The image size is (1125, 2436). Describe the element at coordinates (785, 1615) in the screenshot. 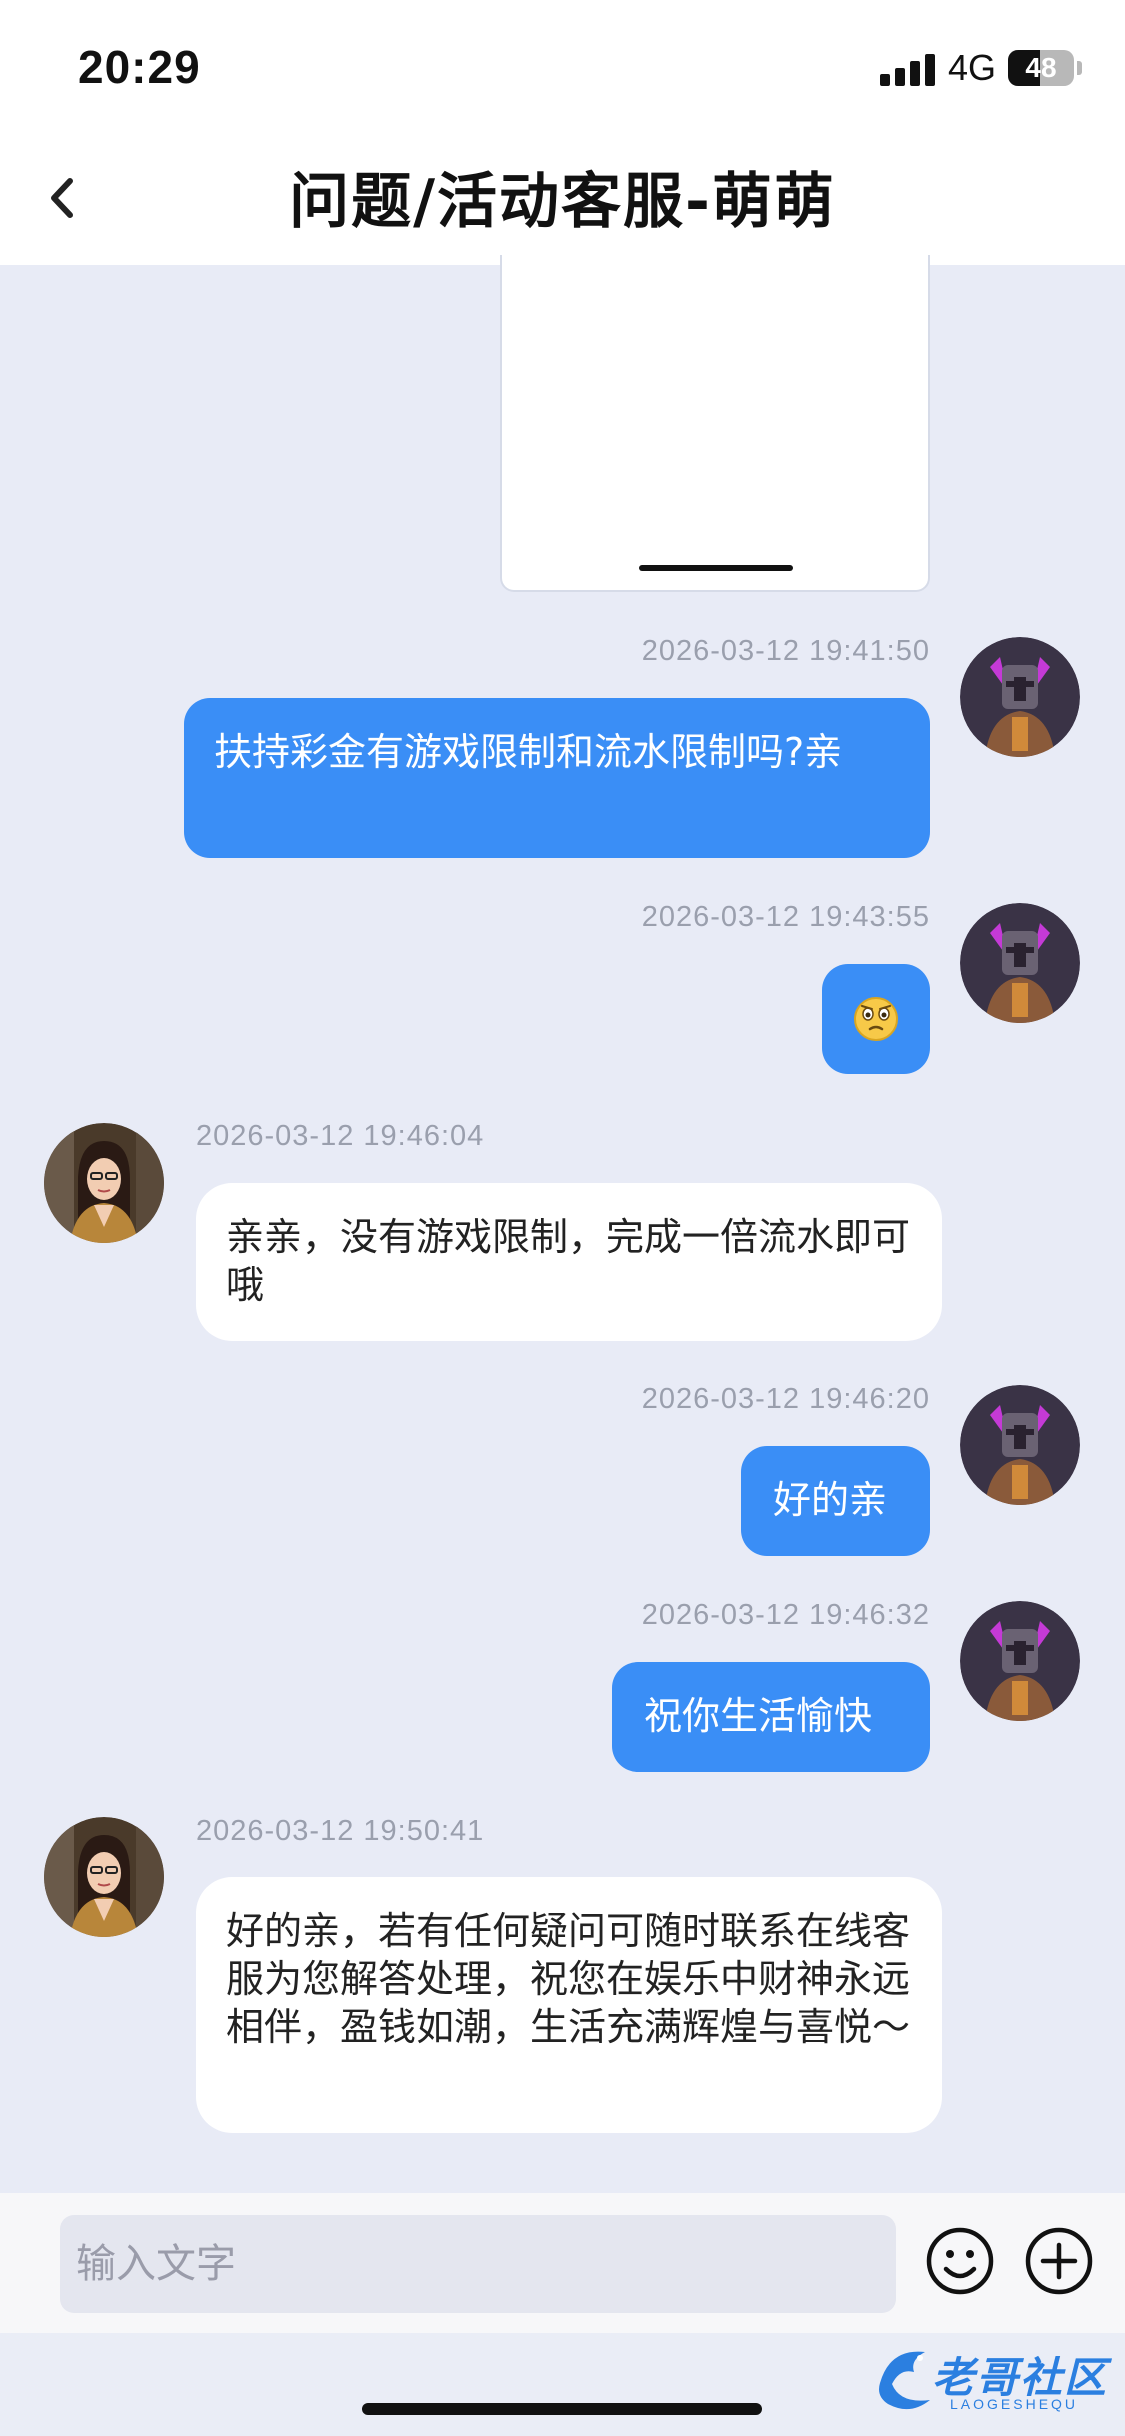

I see `message-timestamp: 2026-03-12 19:46:32` at that location.